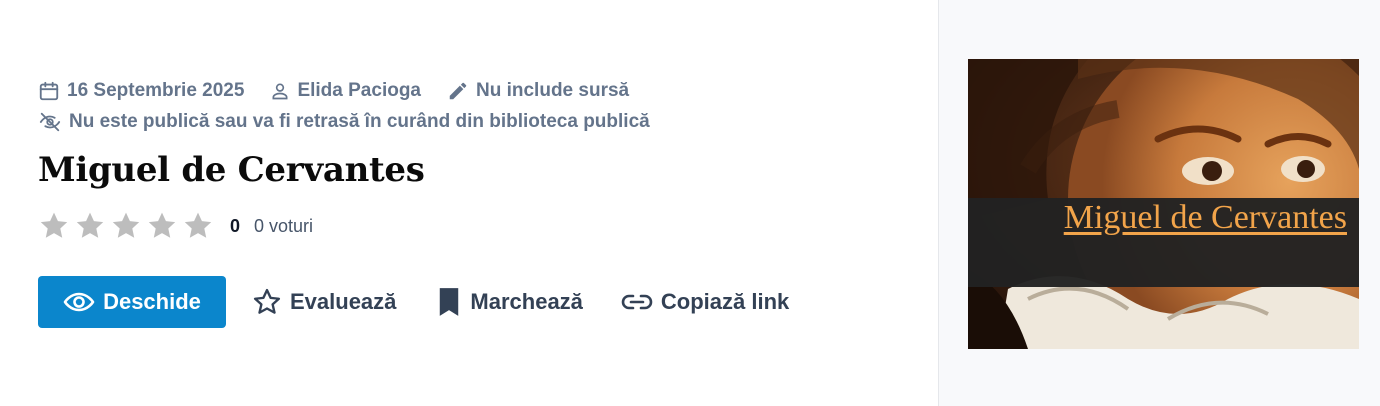 The image size is (1380, 406). I want to click on eye-off-icon, so click(50, 122).